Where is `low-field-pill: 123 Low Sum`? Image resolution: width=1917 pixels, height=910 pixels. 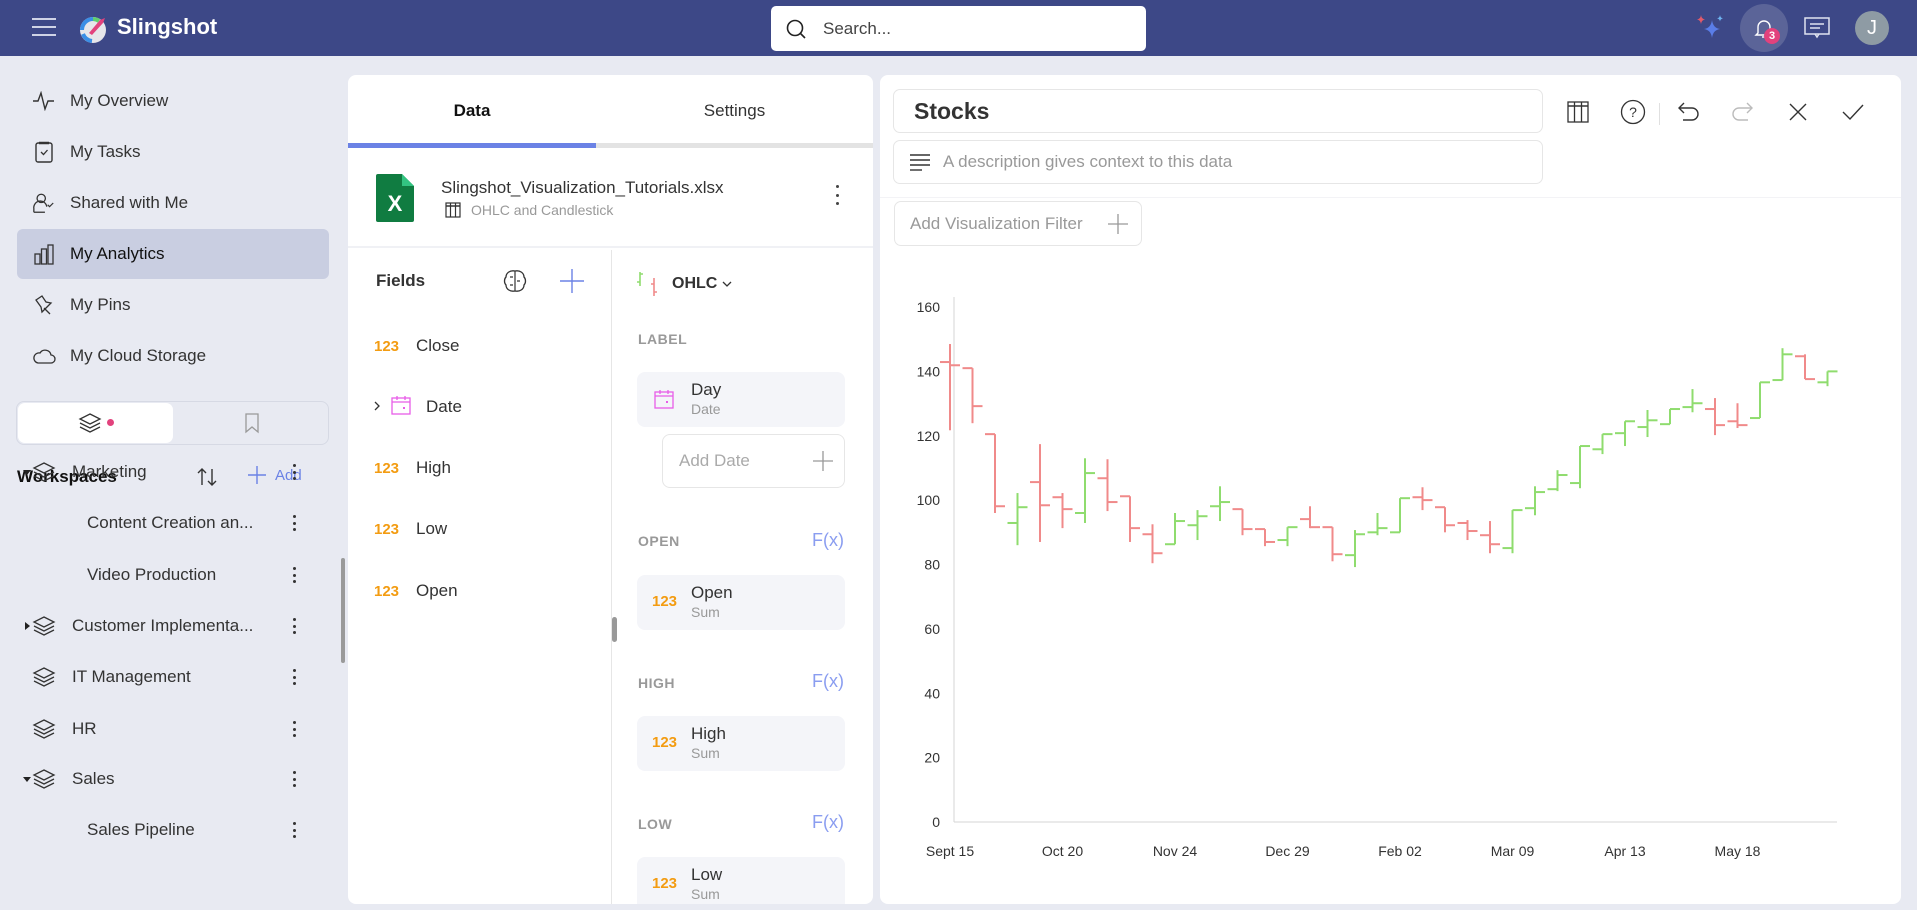
low-field-pill: 123 Low Sum is located at coordinates (741, 880).